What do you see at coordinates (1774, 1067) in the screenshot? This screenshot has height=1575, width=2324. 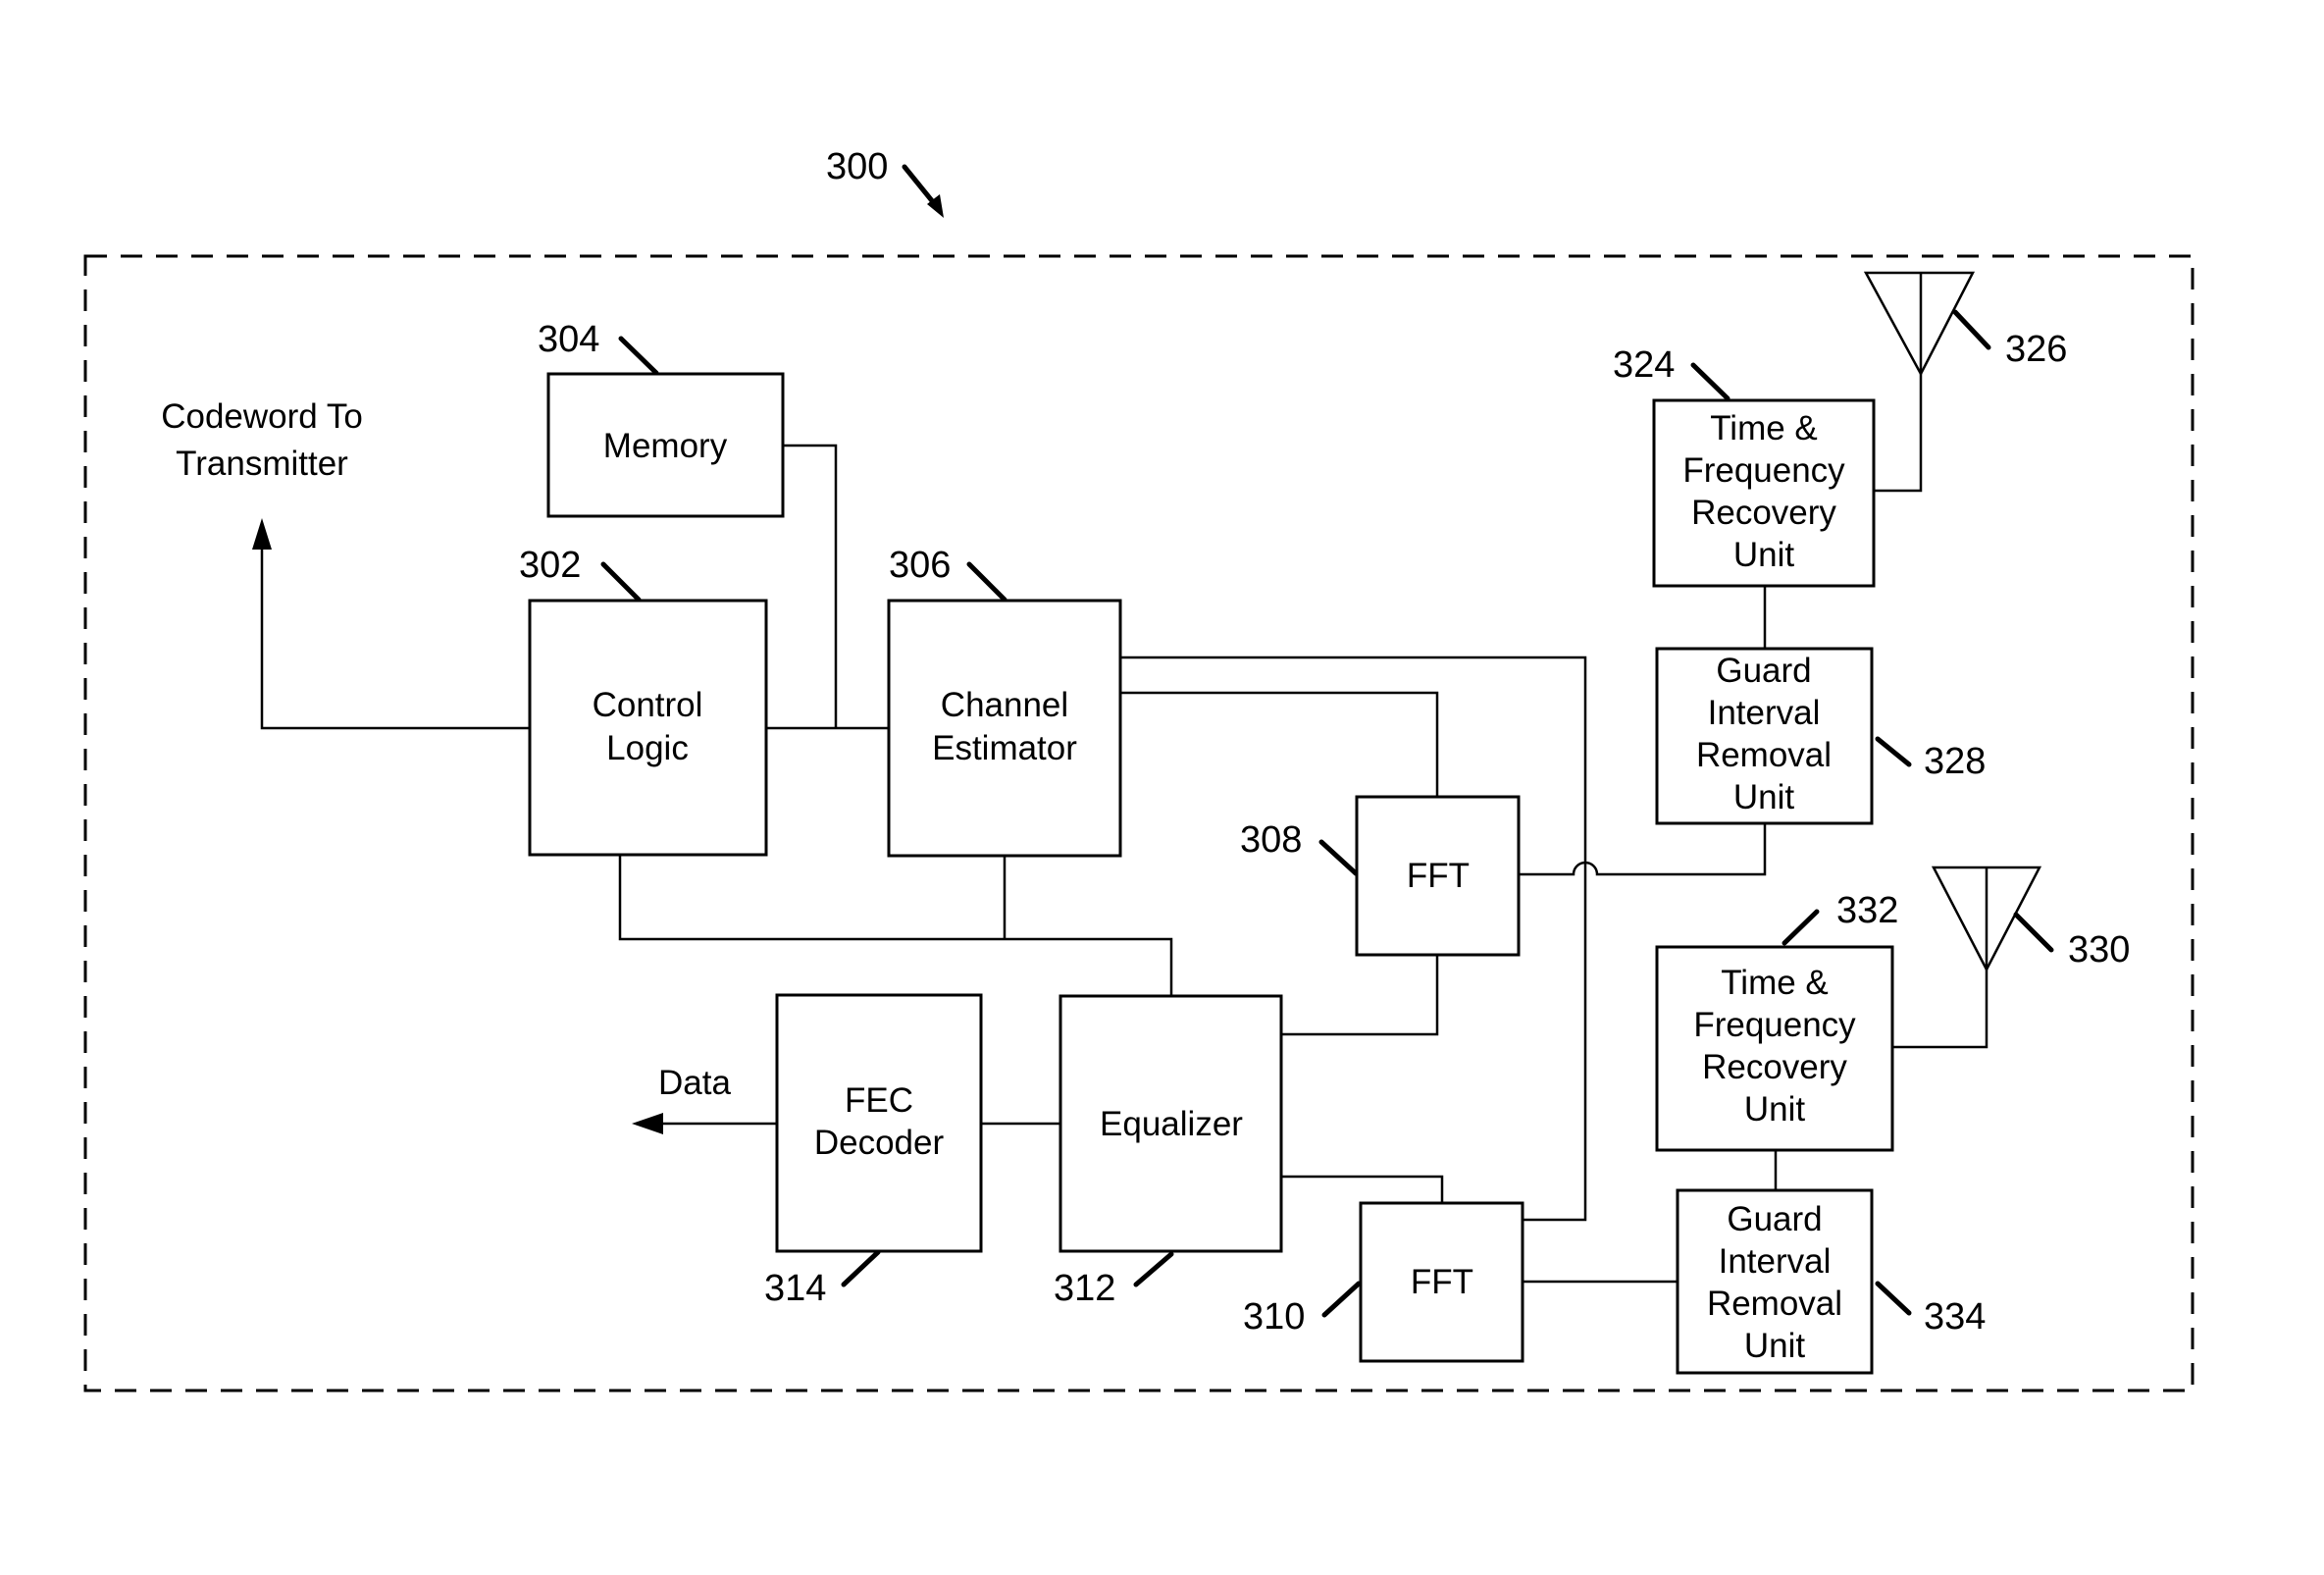 I see `tfr-b-label-line3: Recovery` at bounding box center [1774, 1067].